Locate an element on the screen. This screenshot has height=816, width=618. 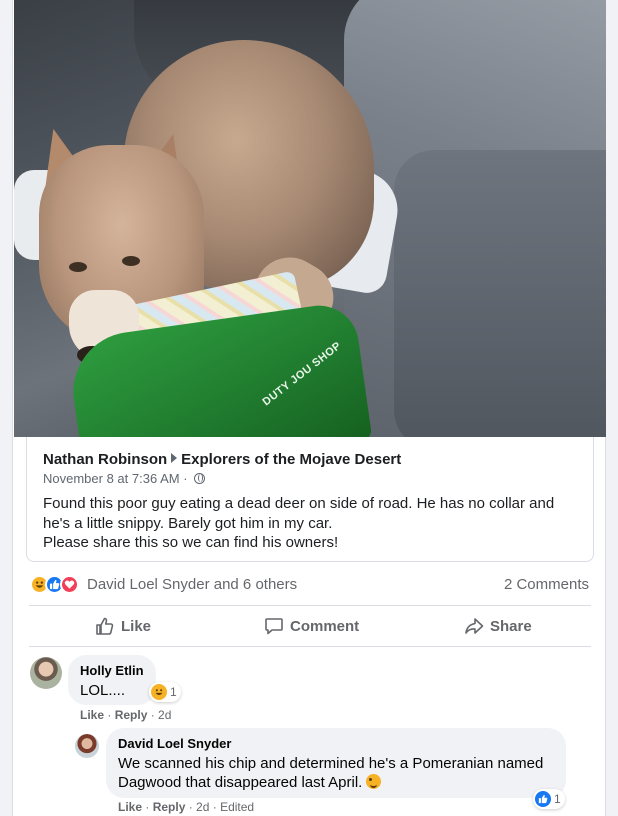
like-button: Like is located at coordinates (123, 626).